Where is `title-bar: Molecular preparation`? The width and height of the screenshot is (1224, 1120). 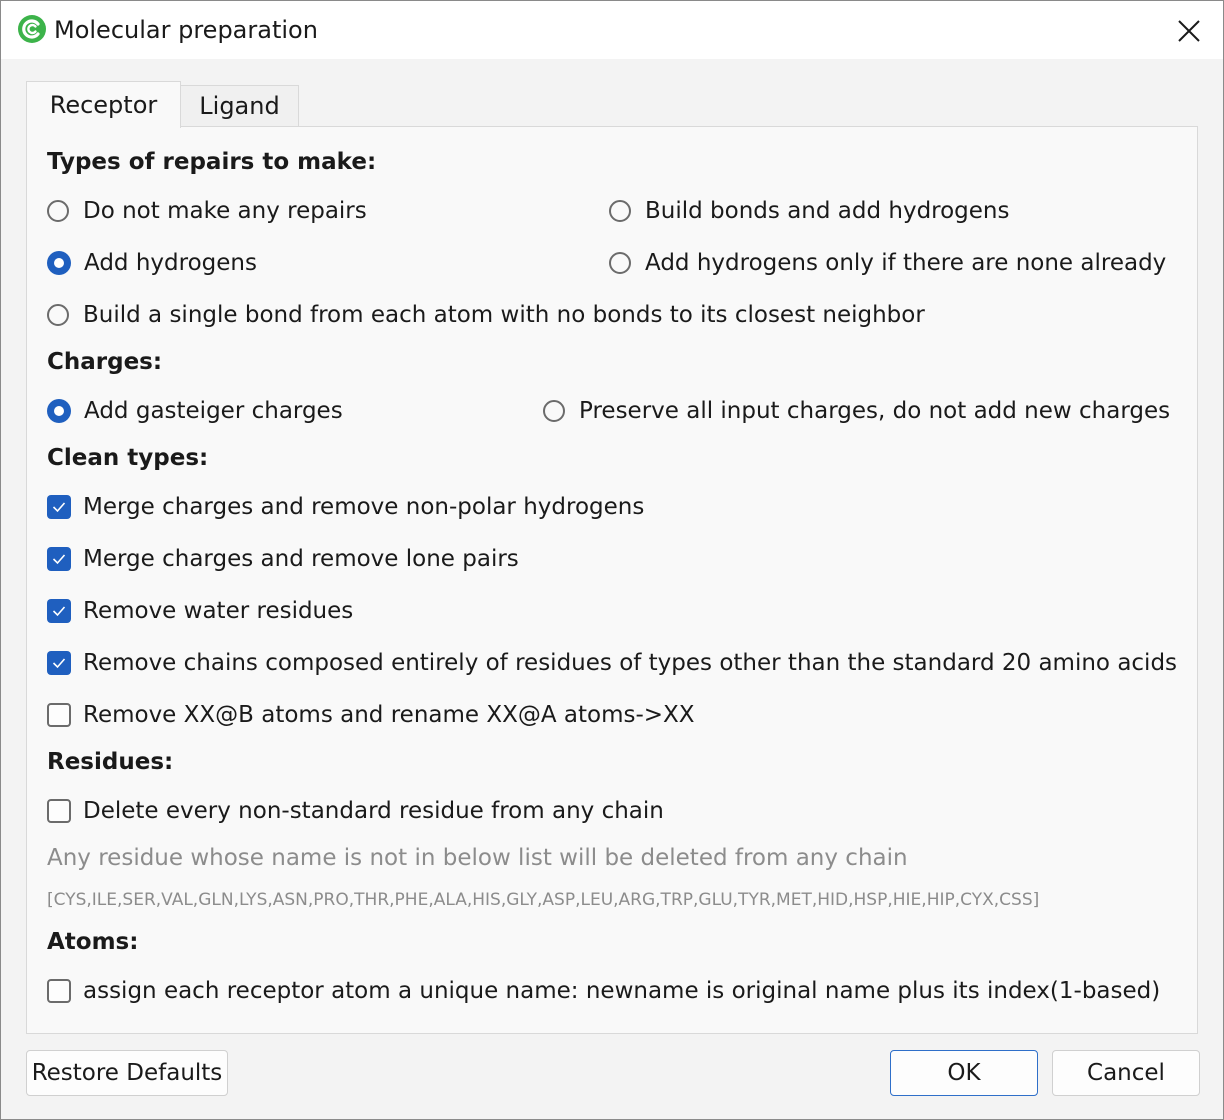 title-bar: Molecular preparation is located at coordinates (612, 30).